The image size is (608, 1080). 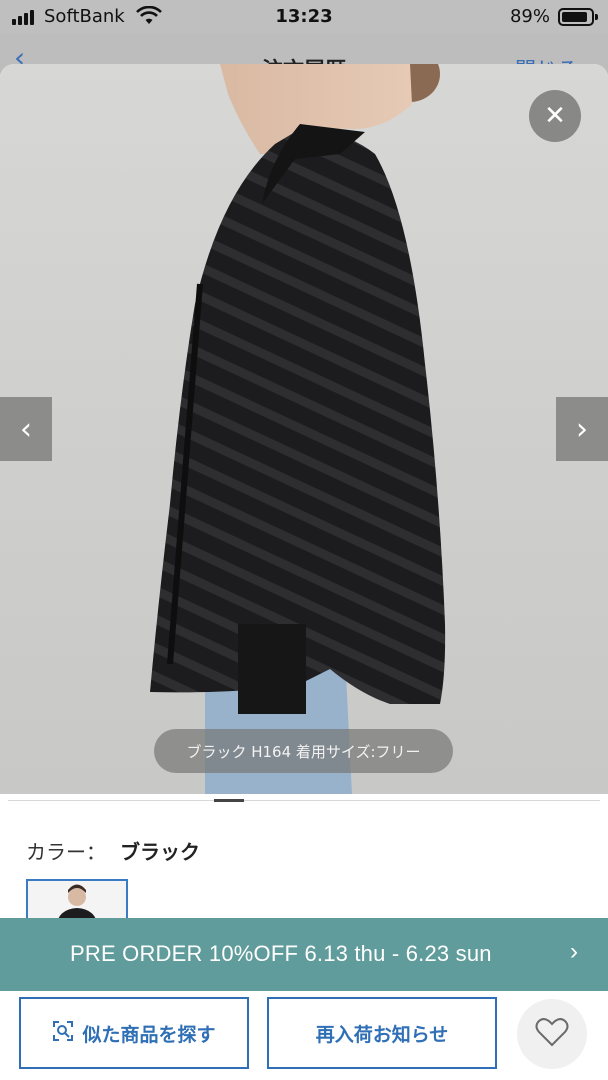 What do you see at coordinates (63, 1033) in the screenshot?
I see `image-search-icon` at bounding box center [63, 1033].